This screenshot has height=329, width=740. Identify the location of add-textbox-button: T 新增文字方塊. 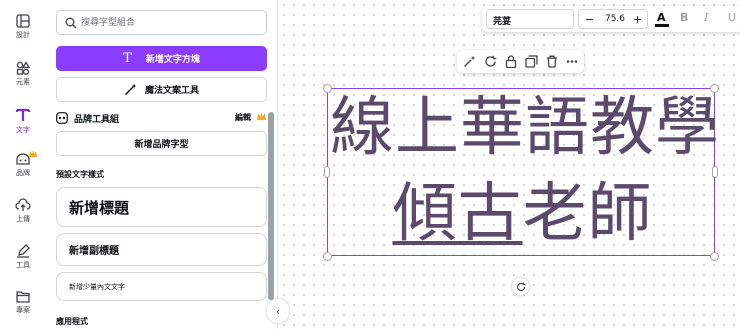
(161, 58).